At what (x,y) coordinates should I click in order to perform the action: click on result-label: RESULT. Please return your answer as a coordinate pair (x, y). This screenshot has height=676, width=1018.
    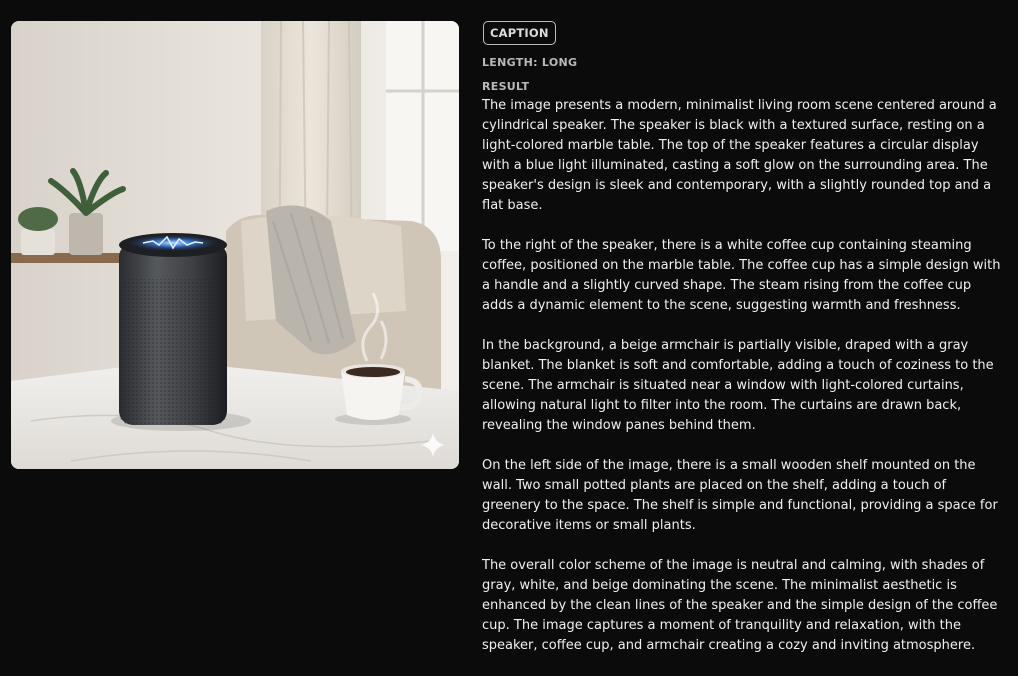
    Looking at the image, I should click on (506, 86).